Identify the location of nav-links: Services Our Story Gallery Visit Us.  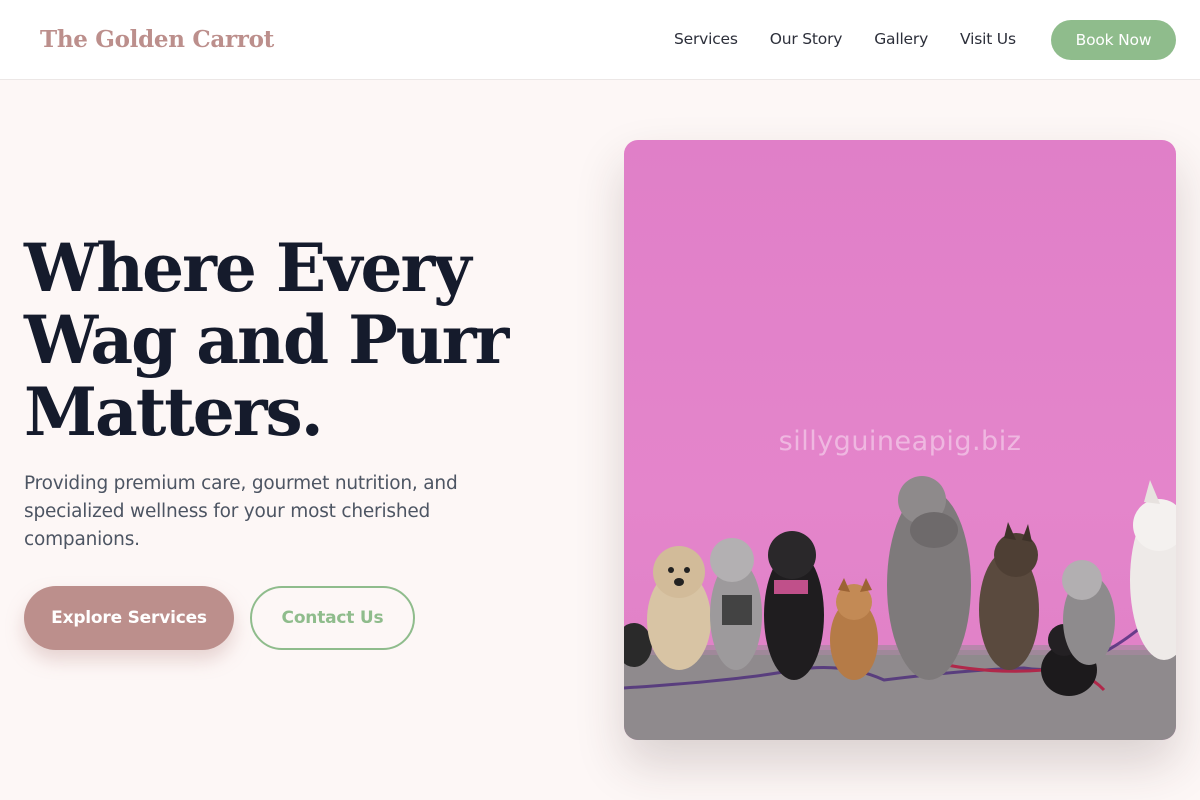
(845, 39).